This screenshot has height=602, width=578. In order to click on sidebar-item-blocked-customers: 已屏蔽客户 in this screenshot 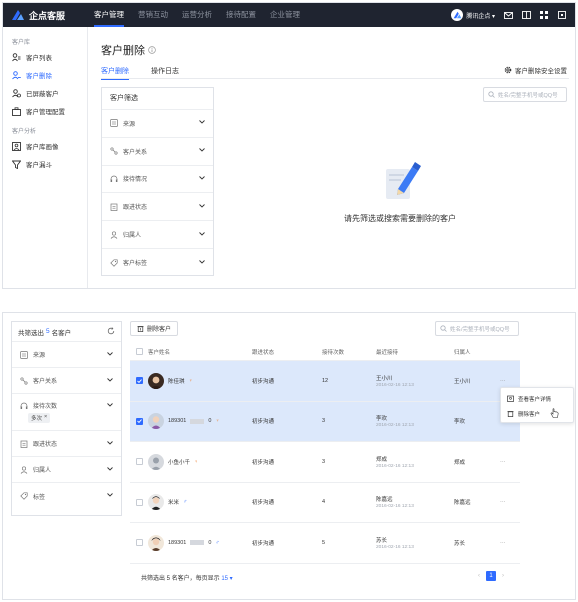, I will do `click(45, 93)`.